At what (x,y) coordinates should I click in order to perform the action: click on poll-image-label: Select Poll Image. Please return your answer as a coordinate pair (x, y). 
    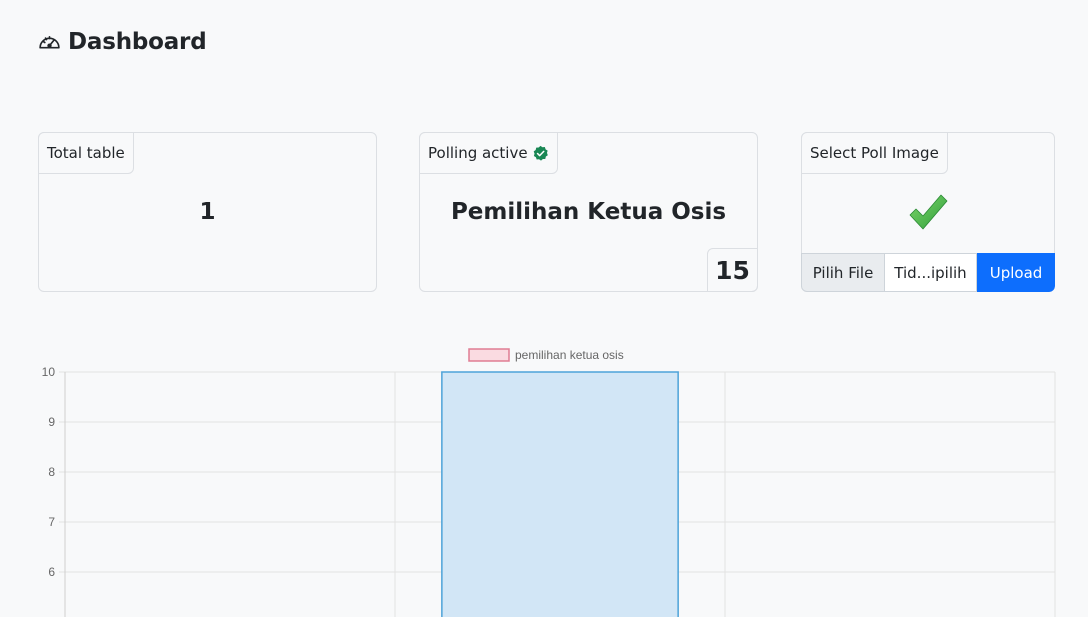
    Looking at the image, I should click on (874, 153).